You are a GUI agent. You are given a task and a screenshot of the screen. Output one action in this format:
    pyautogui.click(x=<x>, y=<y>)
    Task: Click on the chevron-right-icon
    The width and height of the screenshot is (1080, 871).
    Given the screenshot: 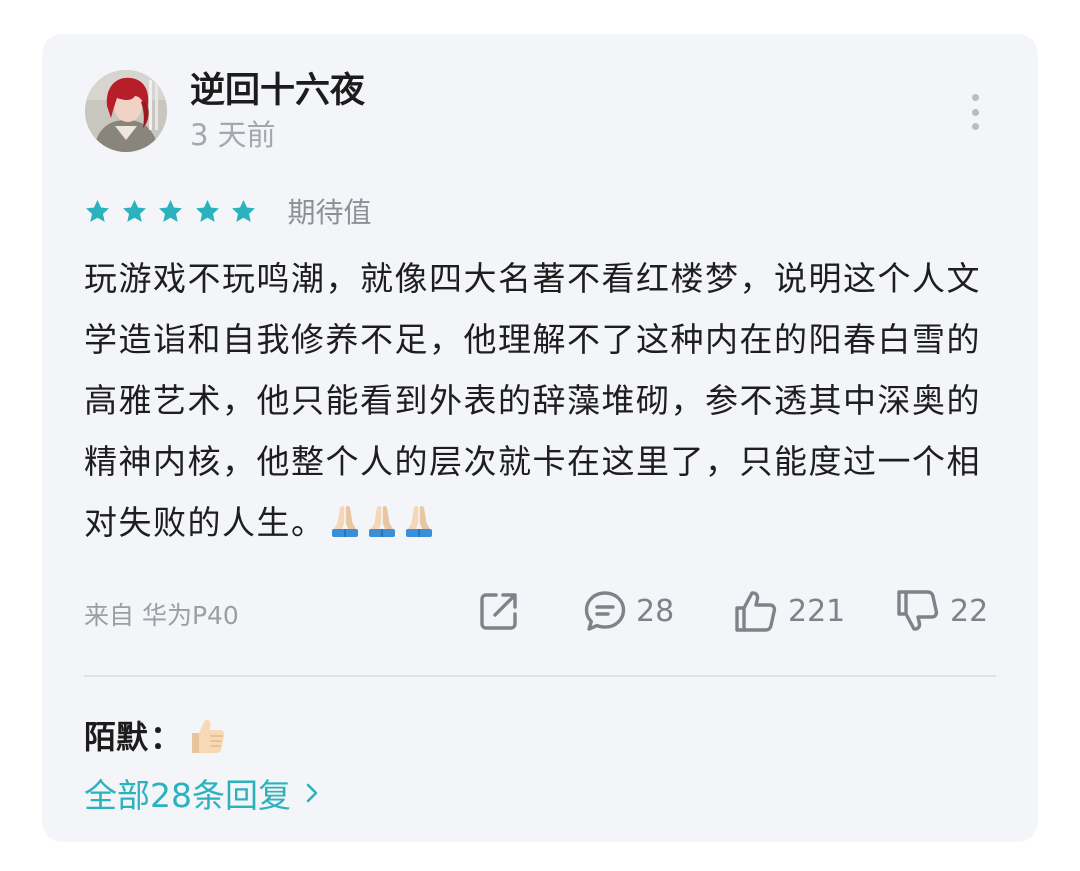 What is the action you would take?
    pyautogui.click(x=312, y=793)
    